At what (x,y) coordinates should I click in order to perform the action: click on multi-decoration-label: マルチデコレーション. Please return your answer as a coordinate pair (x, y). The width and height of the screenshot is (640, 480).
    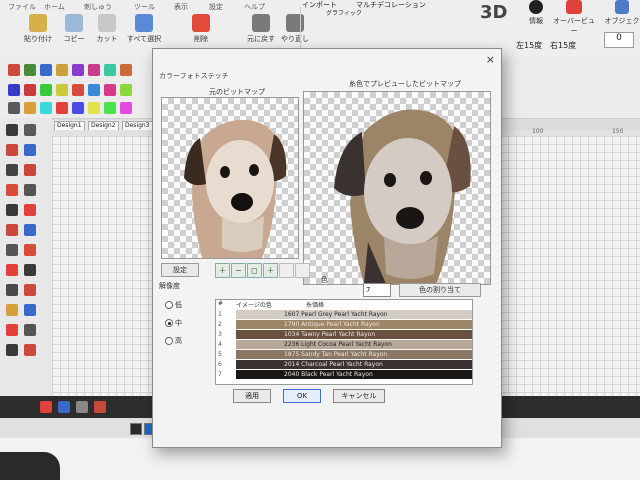
    Looking at the image, I should click on (391, 5).